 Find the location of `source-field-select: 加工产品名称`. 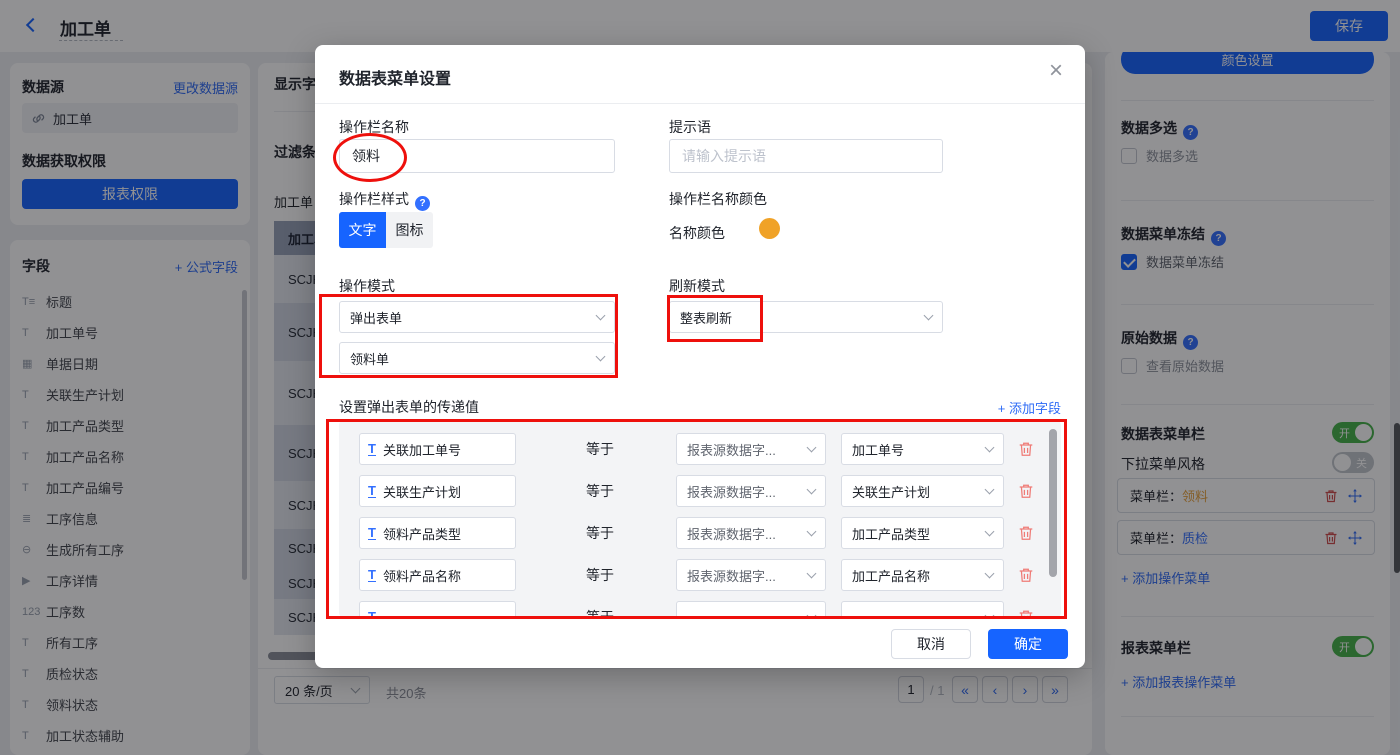

source-field-select: 加工产品名称 is located at coordinates (922, 575).